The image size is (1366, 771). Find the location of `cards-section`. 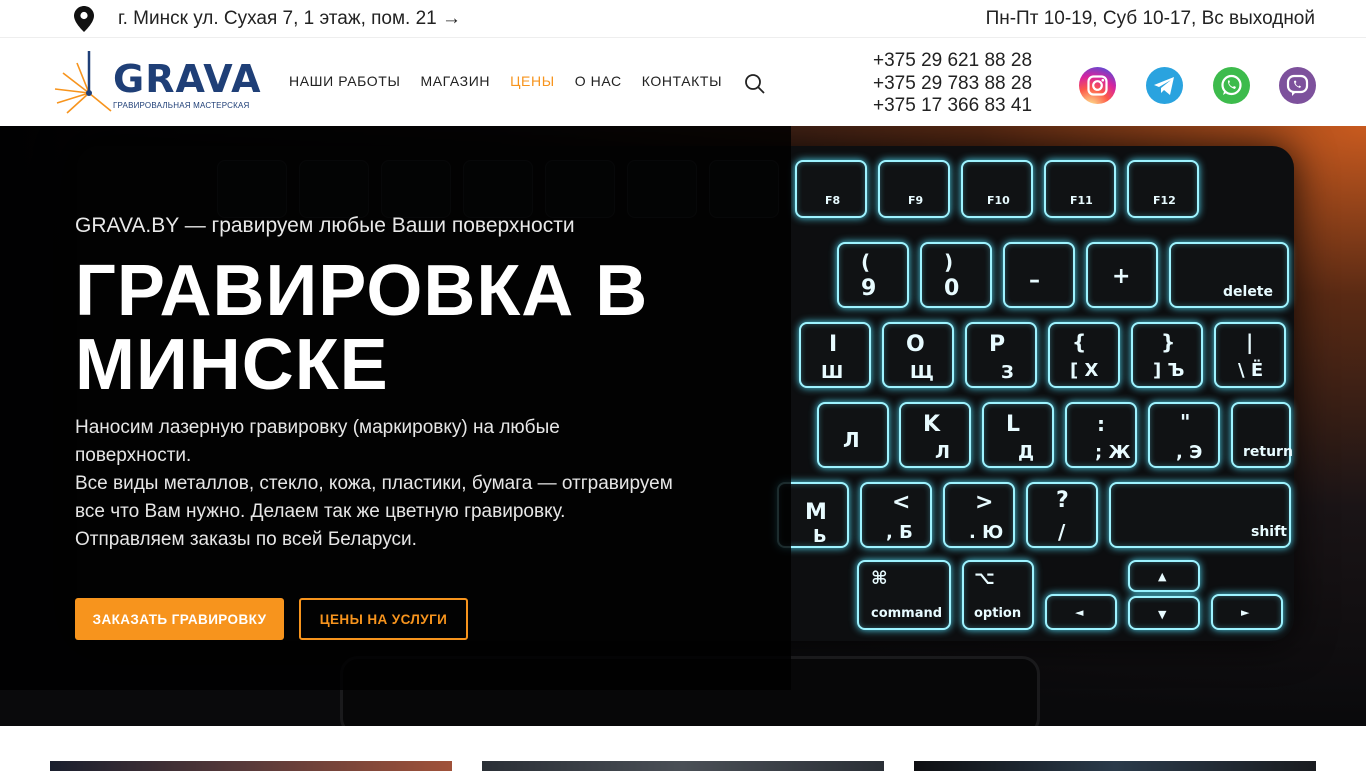

cards-section is located at coordinates (683, 748).